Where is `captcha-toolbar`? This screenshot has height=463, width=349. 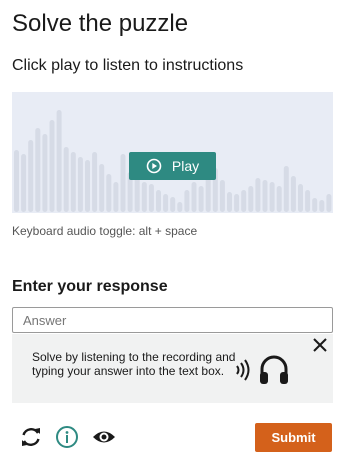 captcha-toolbar is located at coordinates (67, 437).